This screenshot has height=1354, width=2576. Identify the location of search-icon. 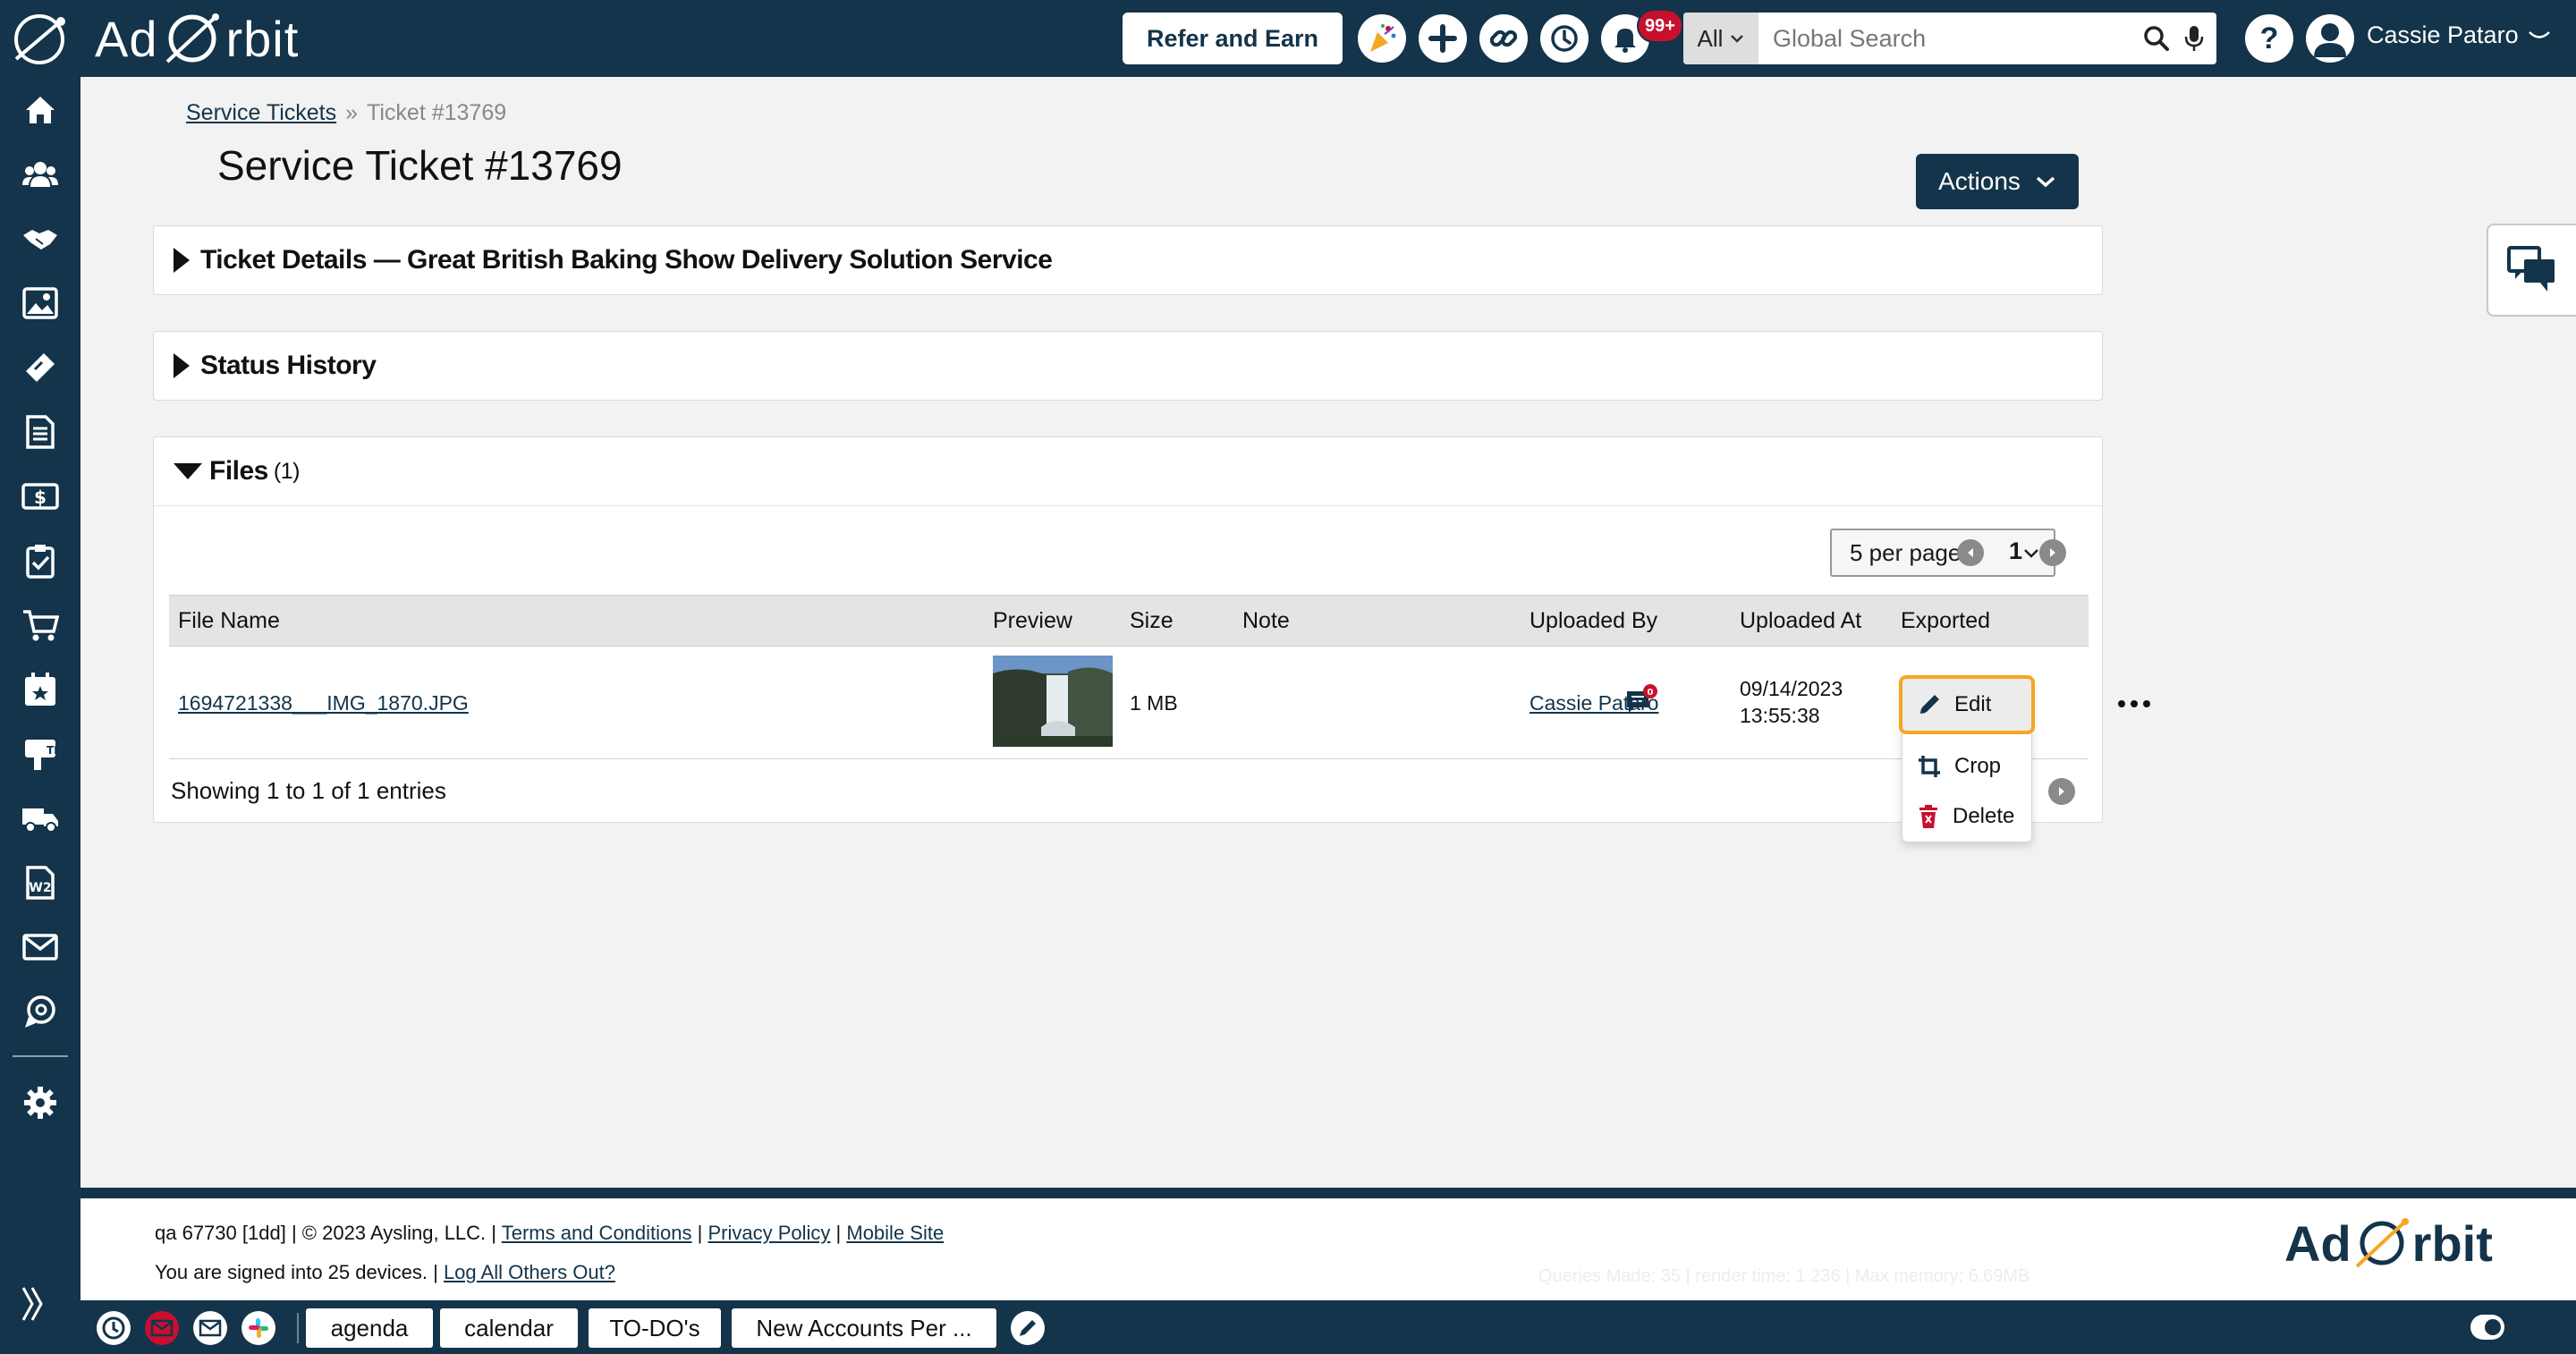
(2156, 38).